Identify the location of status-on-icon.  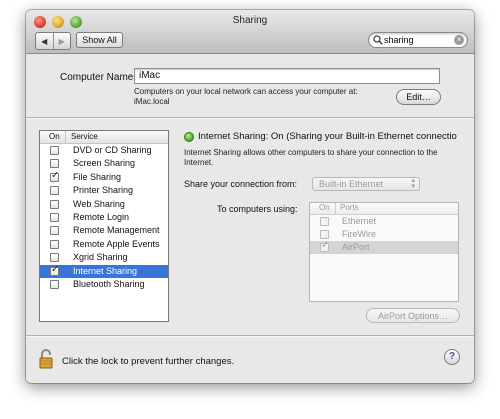
(189, 137).